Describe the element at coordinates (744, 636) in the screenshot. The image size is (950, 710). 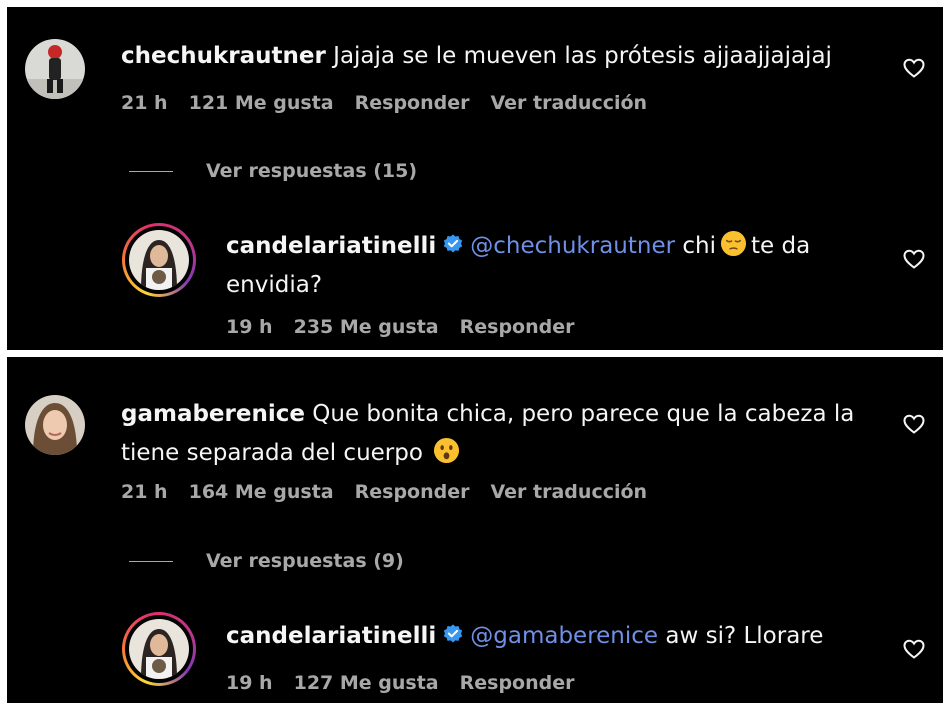
I see `reply-text: aw si? Llorare` at that location.